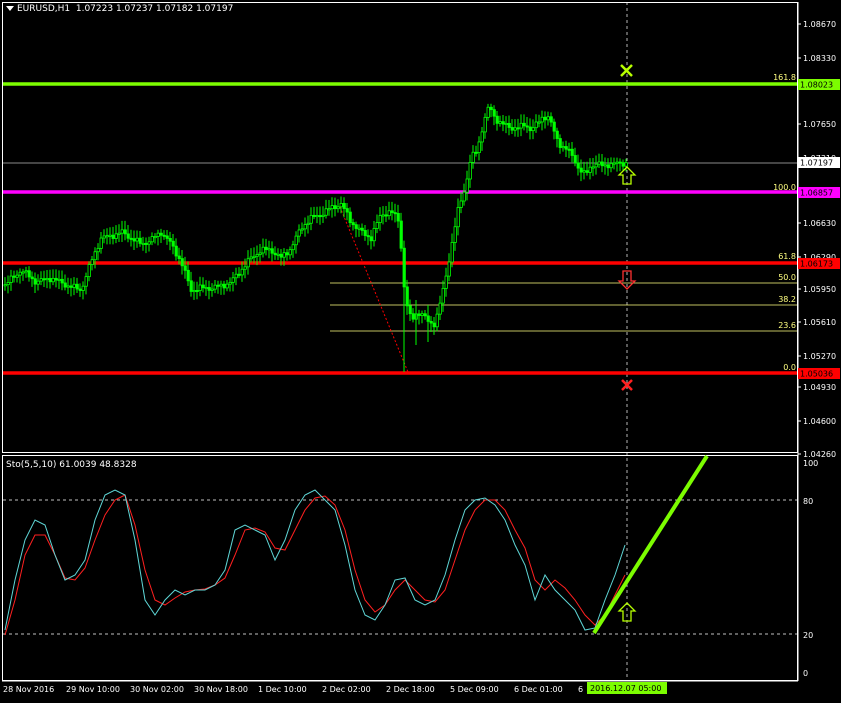 The image size is (841, 703). Describe the element at coordinates (71, 465) in the screenshot. I see `indicator-title: Sto(5,5,10) 61.0039 48.8328` at that location.